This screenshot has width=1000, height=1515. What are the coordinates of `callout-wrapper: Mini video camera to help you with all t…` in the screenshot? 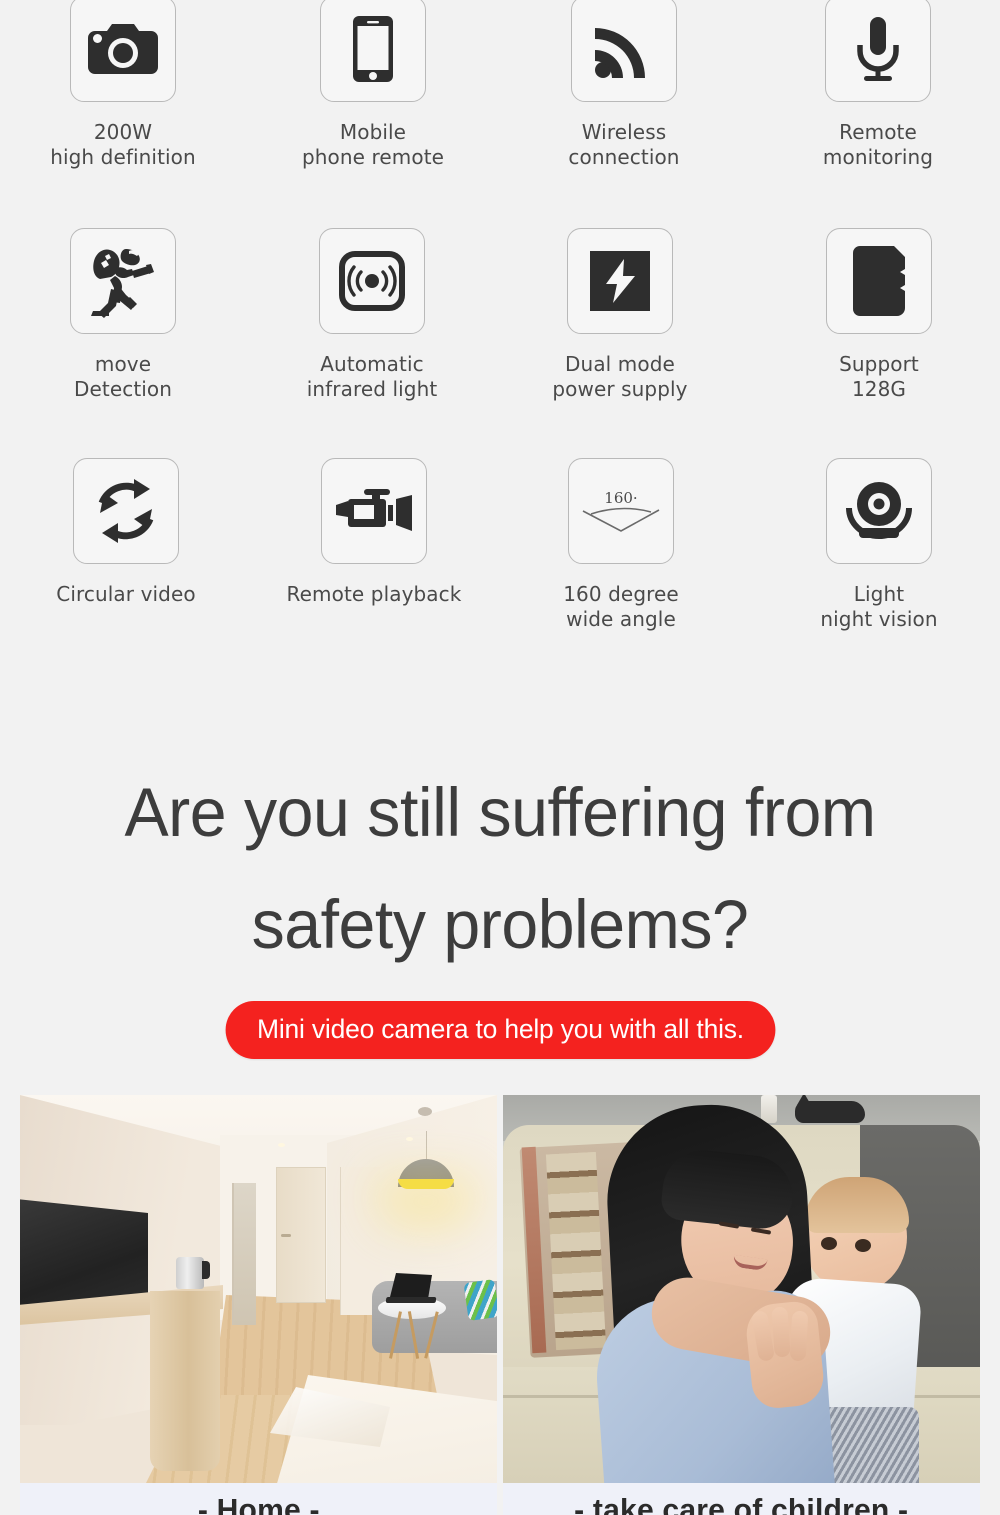 It's located at (500, 1030).